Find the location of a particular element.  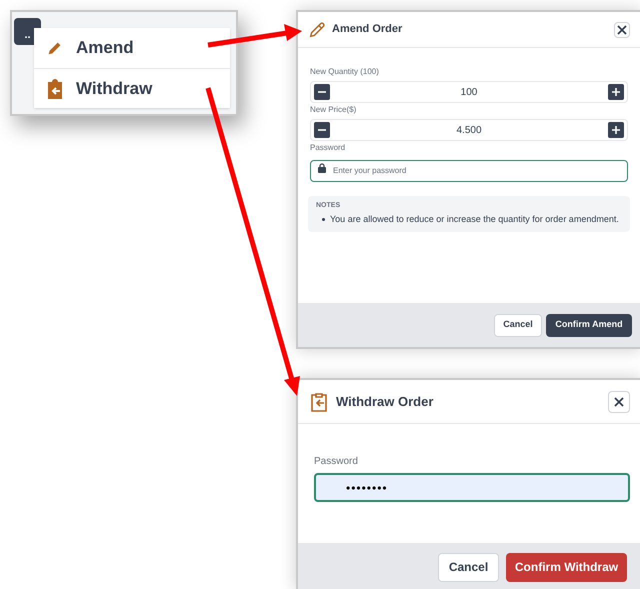

field-label: New Quantity (100) is located at coordinates (345, 72).